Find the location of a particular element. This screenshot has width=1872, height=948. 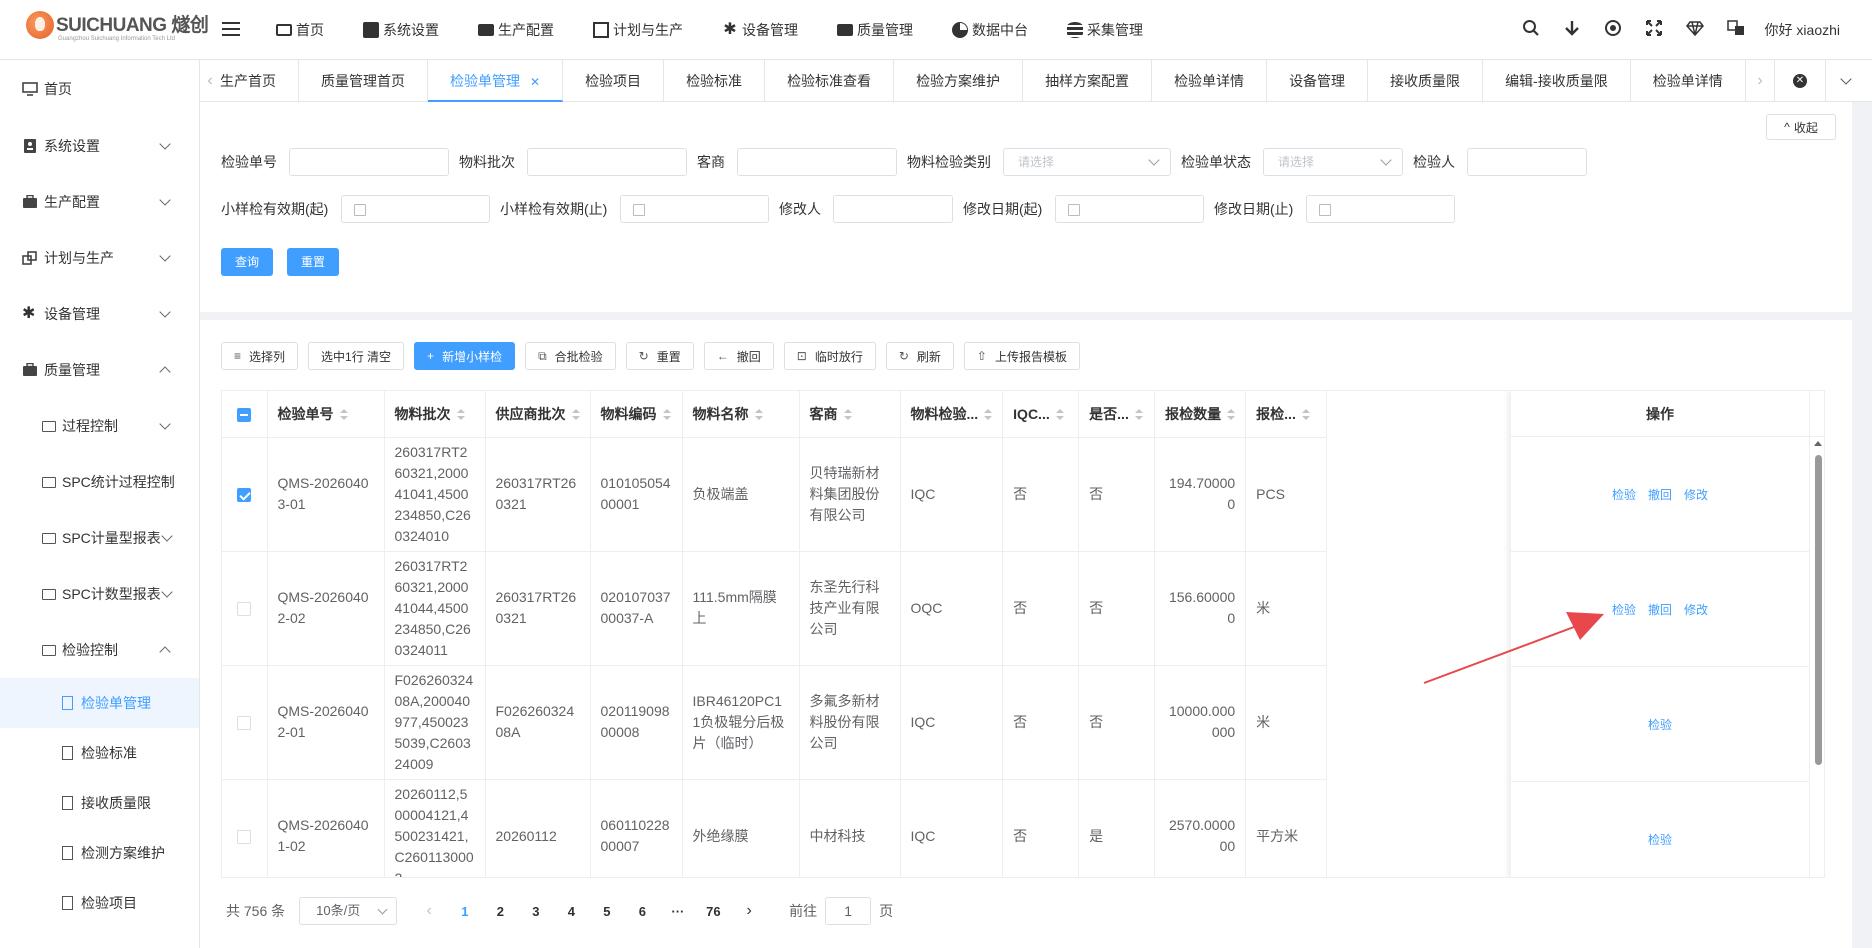

topnav-item-system: 系统设置 is located at coordinates (401, 30).